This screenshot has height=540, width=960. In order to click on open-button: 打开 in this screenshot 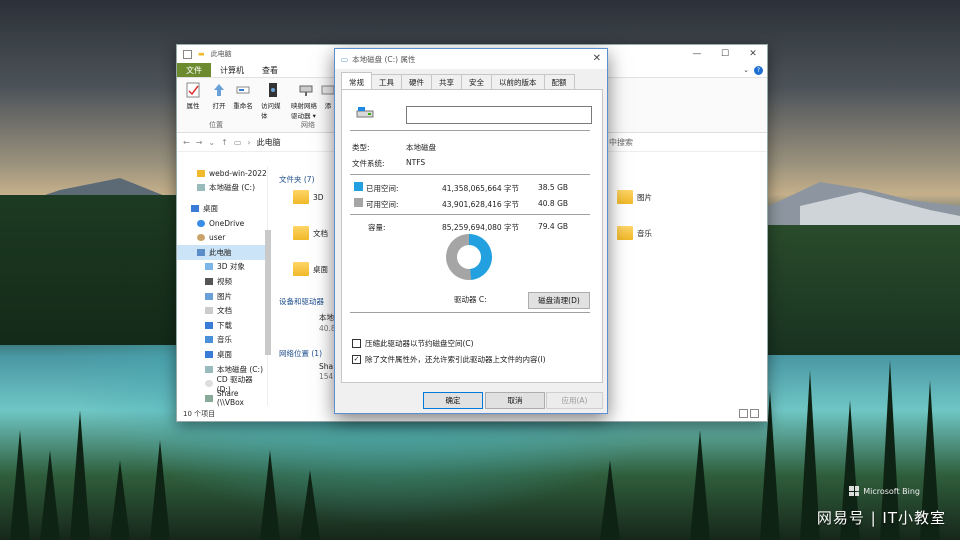, I will do `click(219, 96)`.